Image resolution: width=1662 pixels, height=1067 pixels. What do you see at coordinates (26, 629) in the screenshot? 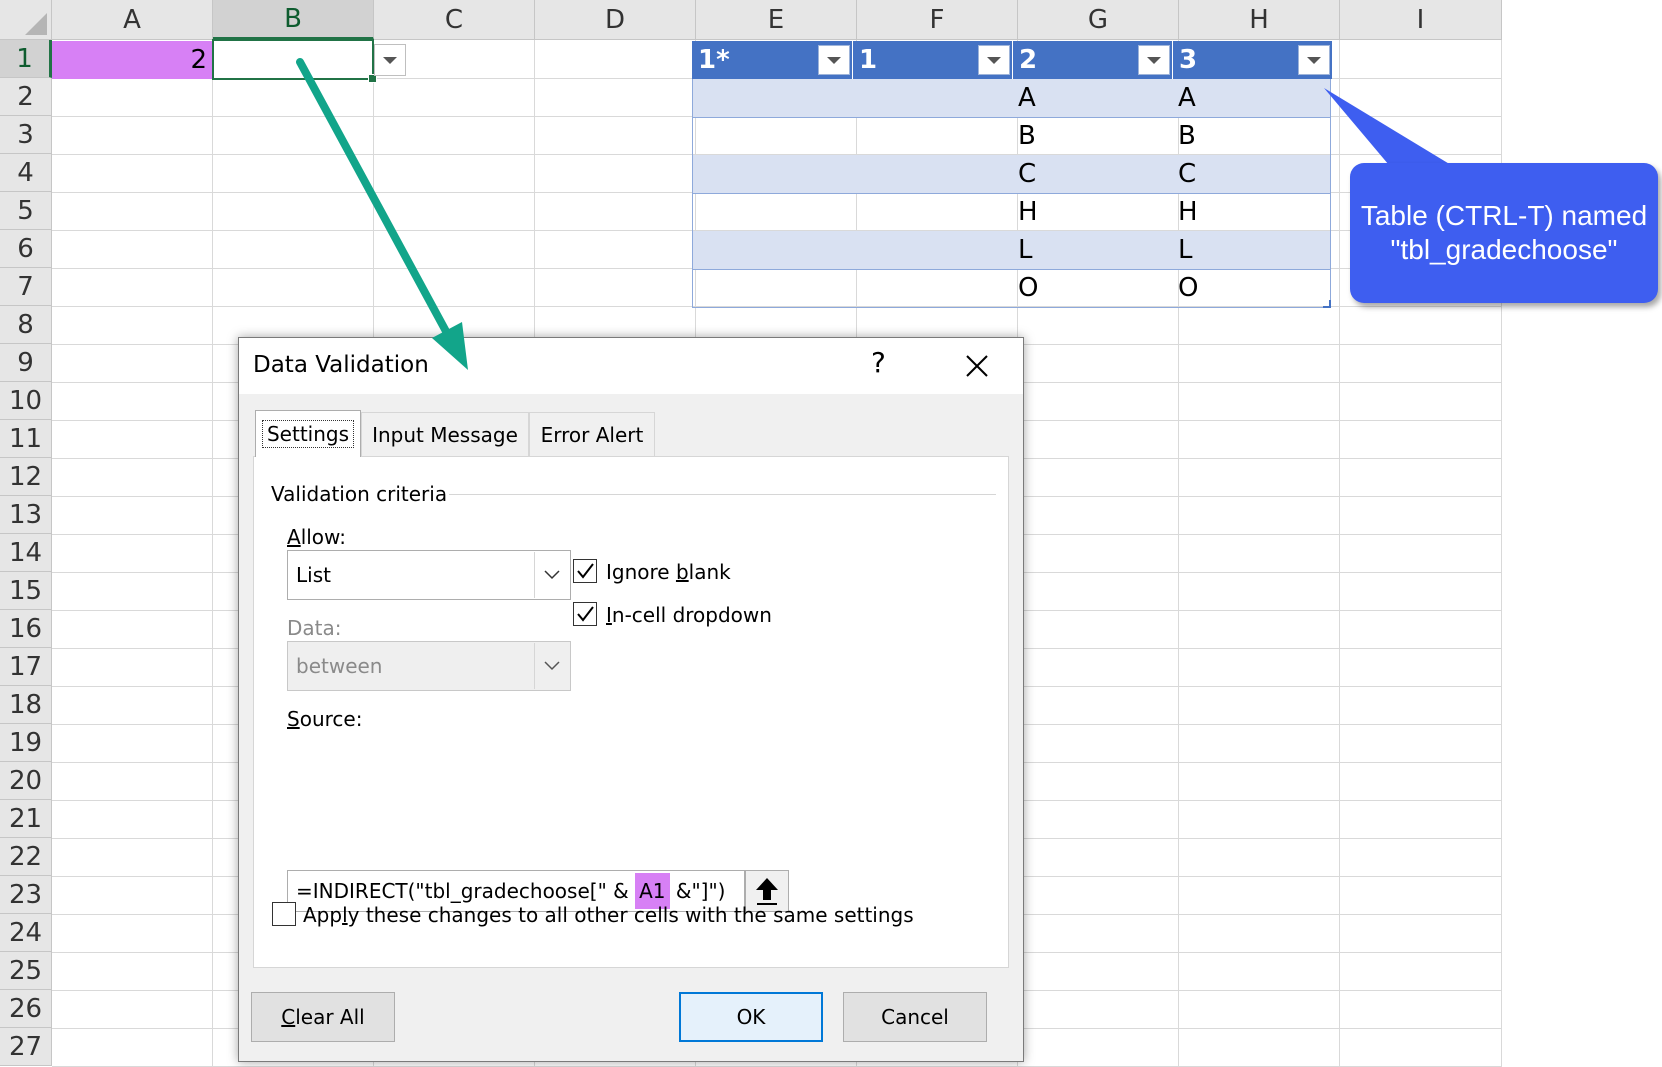
I see `row-header-16: 16` at bounding box center [26, 629].